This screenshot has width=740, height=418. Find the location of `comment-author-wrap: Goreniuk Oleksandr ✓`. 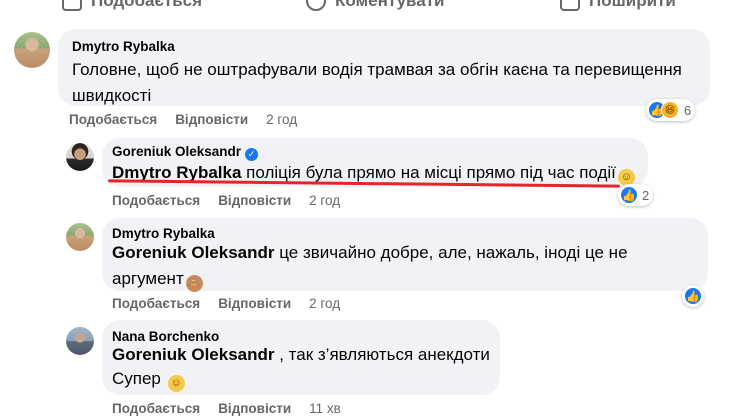

comment-author-wrap: Goreniuk Oleksandr ✓ is located at coordinates (185, 152).